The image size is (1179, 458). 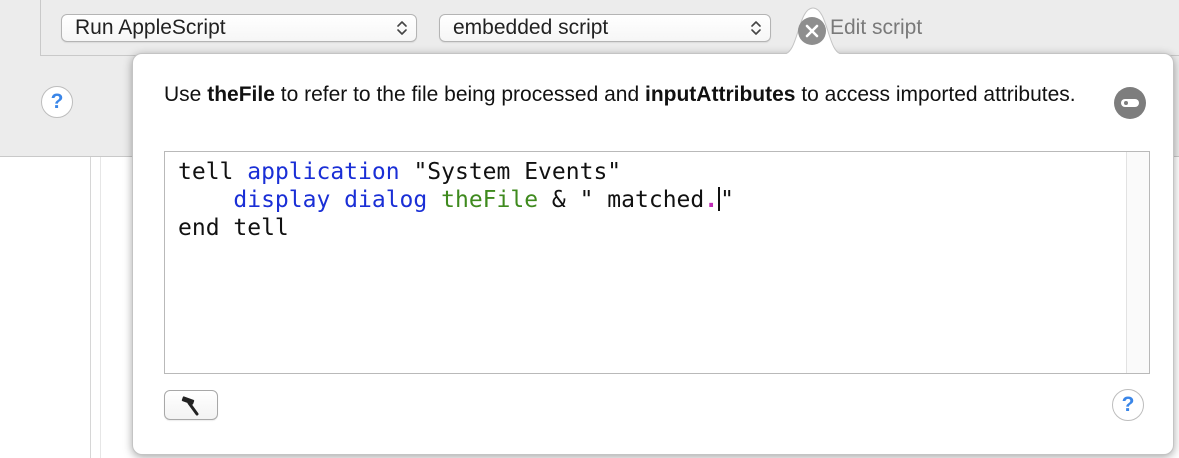 I want to click on close-circle-icon, so click(x=812, y=31).